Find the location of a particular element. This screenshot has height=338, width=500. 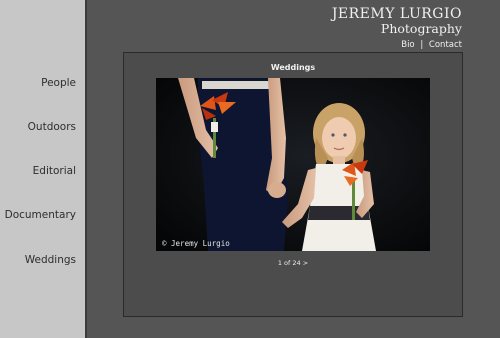

contact-link: Contact is located at coordinates (445, 45).